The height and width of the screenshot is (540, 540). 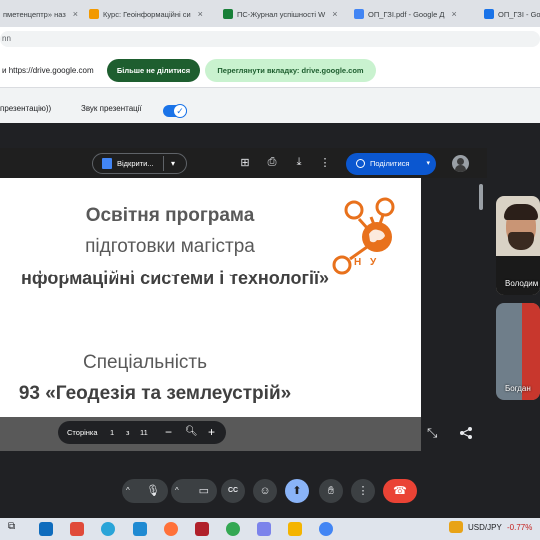 I want to click on edge-icon, so click(x=108, y=529).